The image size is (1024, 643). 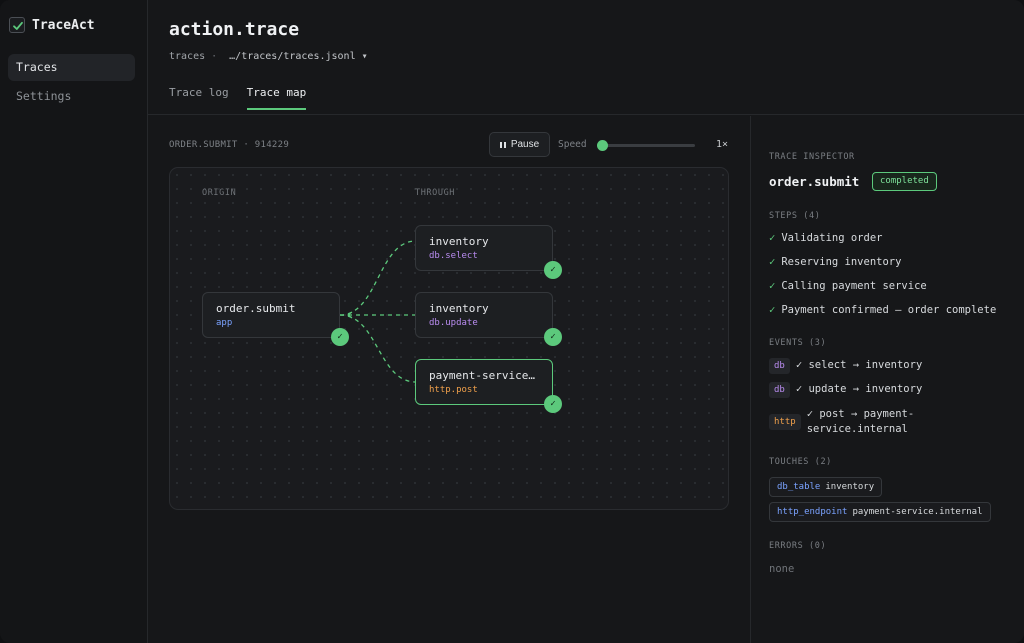 I want to click on sidebar-item-traces: Traces, so click(x=71, y=67).